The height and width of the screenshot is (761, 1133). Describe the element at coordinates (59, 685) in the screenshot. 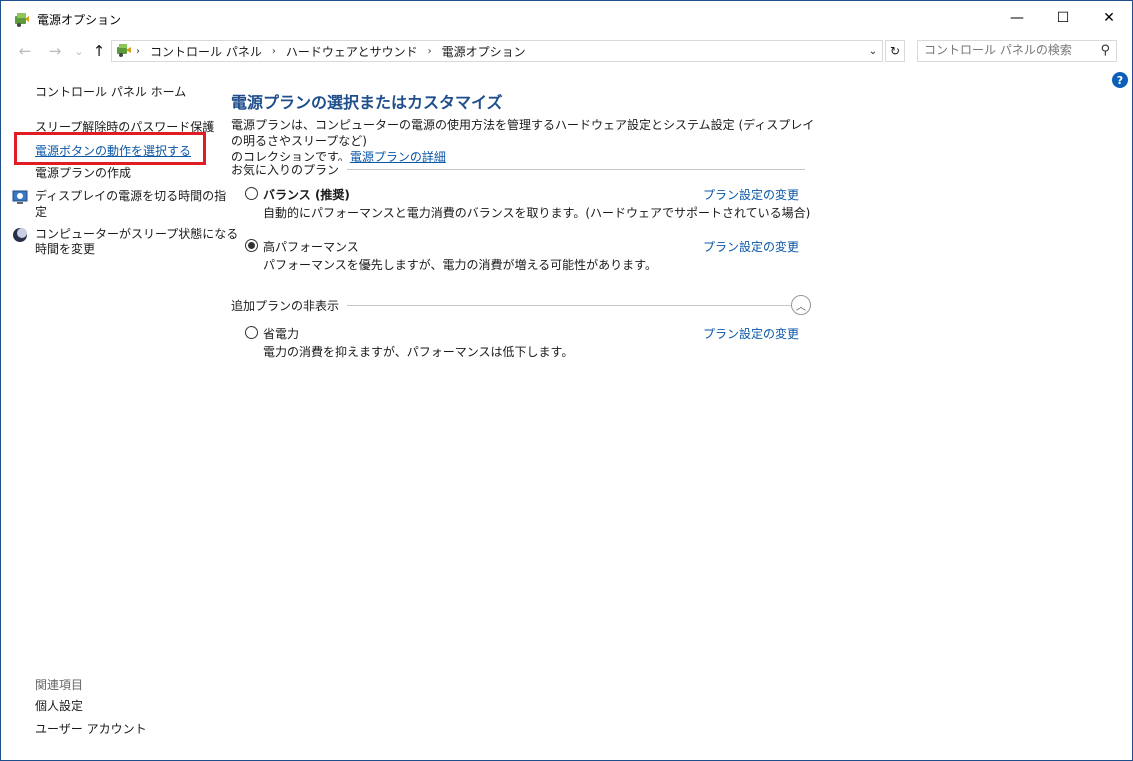

I see `related-title: 関連項目` at that location.